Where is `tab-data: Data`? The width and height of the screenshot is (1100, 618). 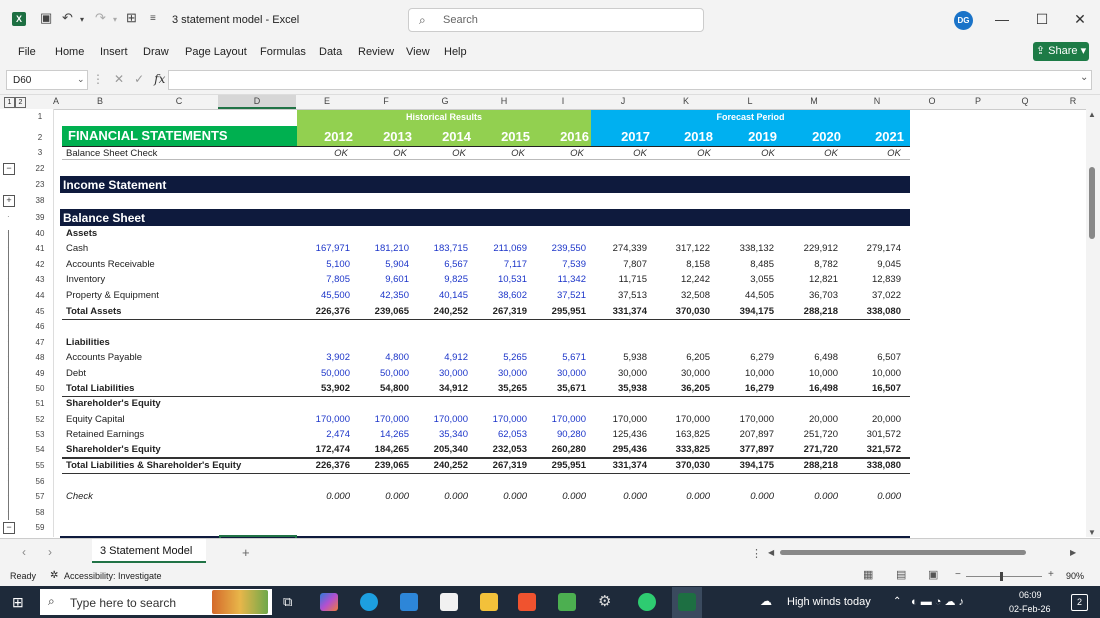
tab-data: Data is located at coordinates (330, 52).